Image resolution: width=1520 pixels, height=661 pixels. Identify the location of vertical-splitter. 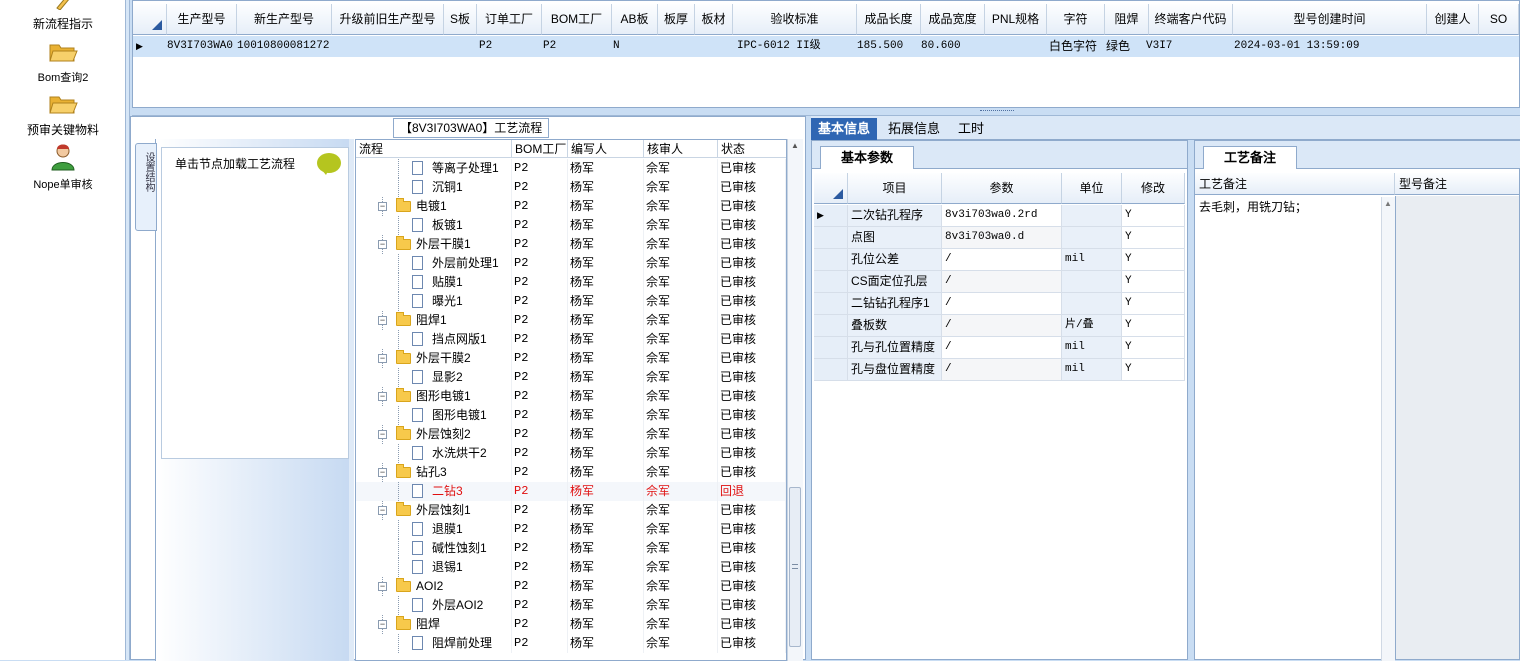
(351, 400).